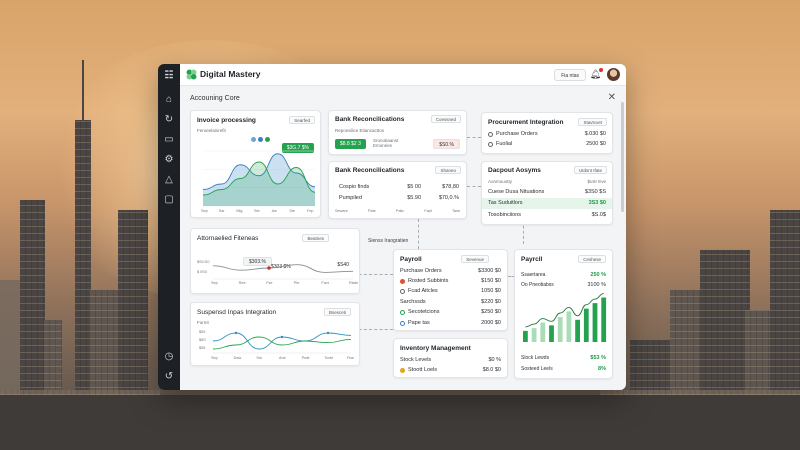 The height and width of the screenshot is (450, 800). I want to click on alert-dot-icon, so click(402, 281).